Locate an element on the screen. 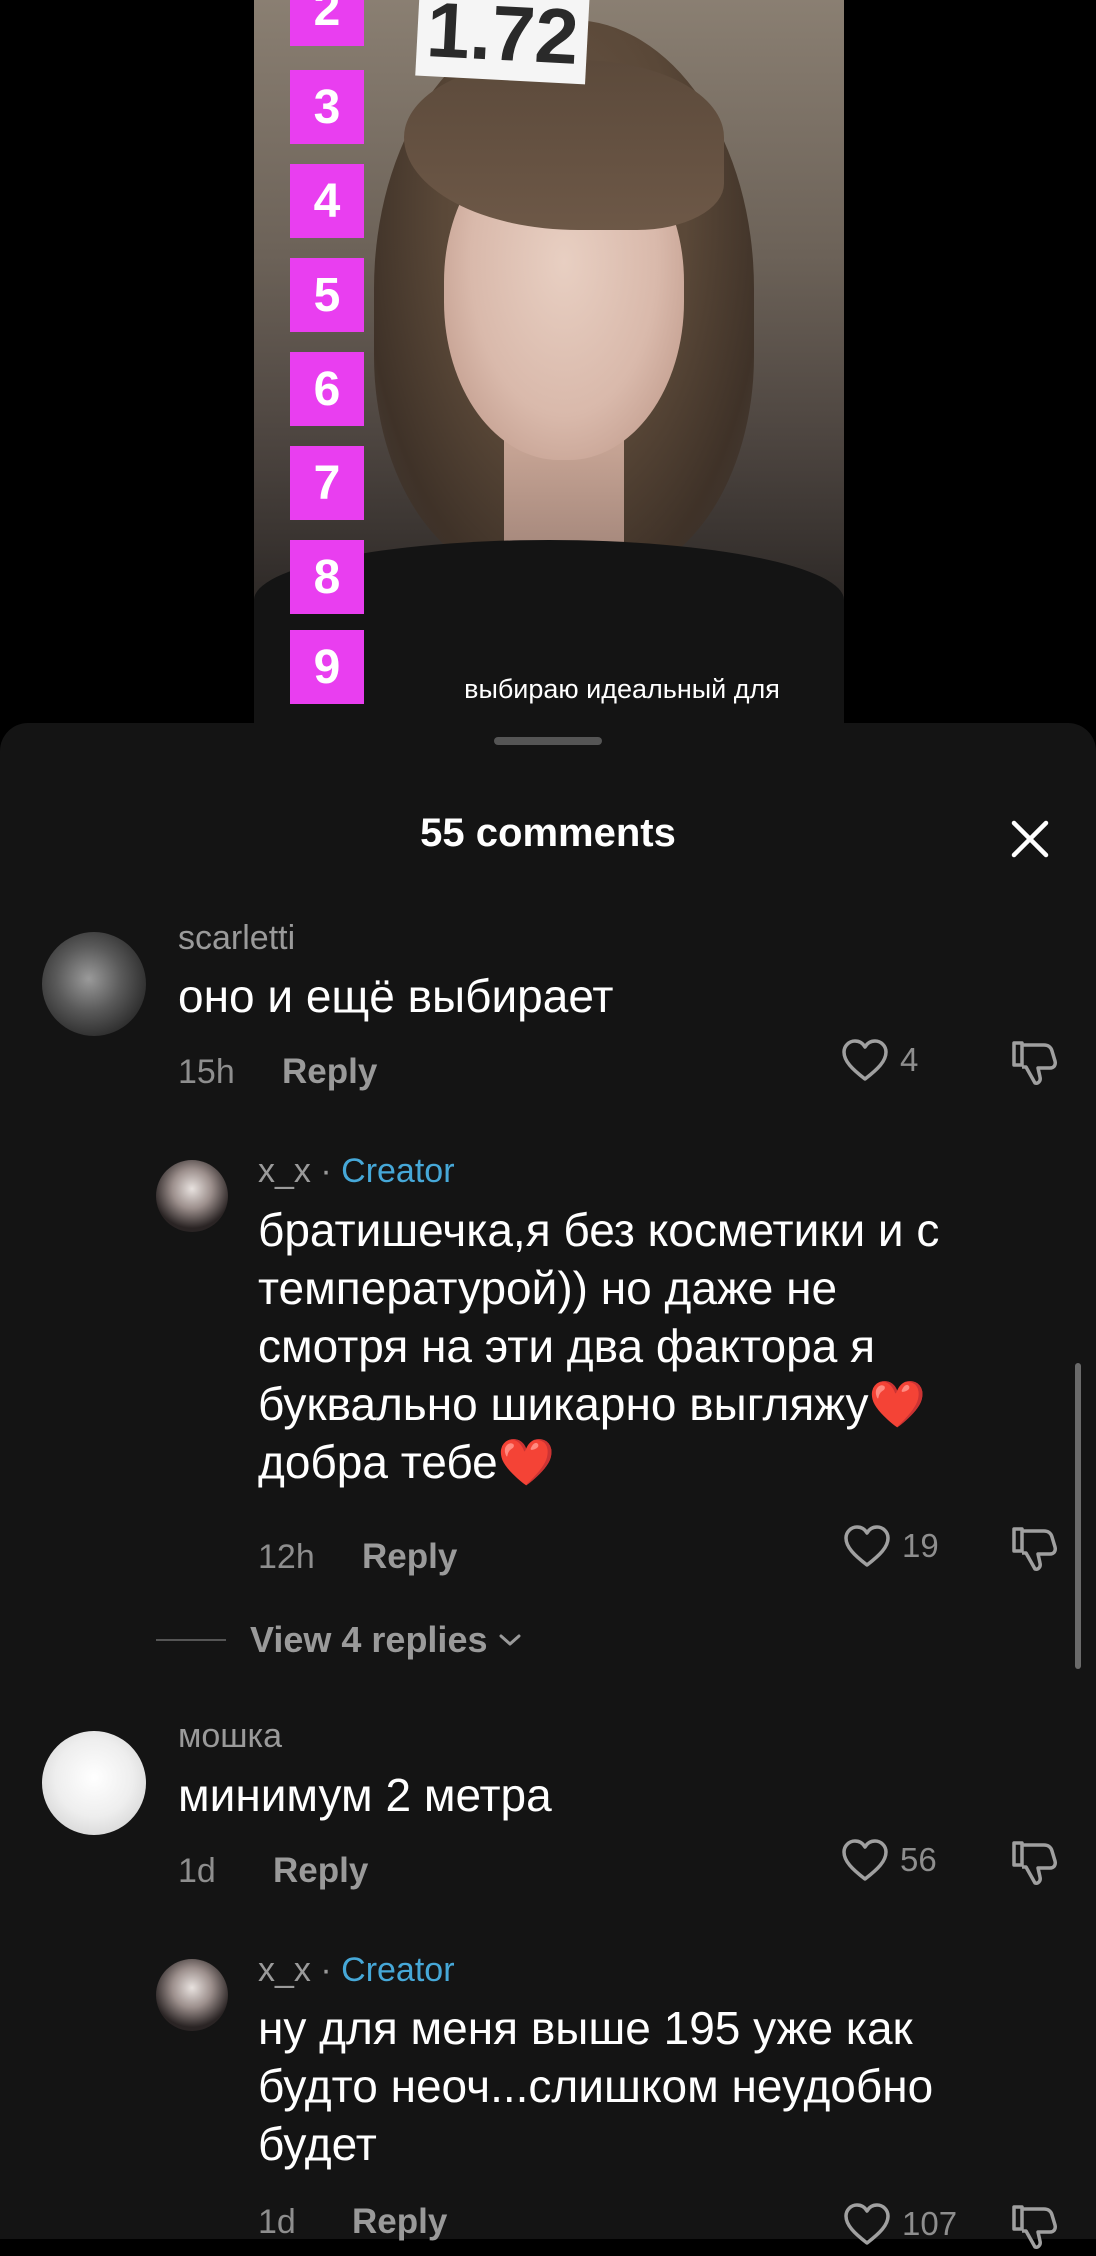  like-button: 56 is located at coordinates (888, 1860).